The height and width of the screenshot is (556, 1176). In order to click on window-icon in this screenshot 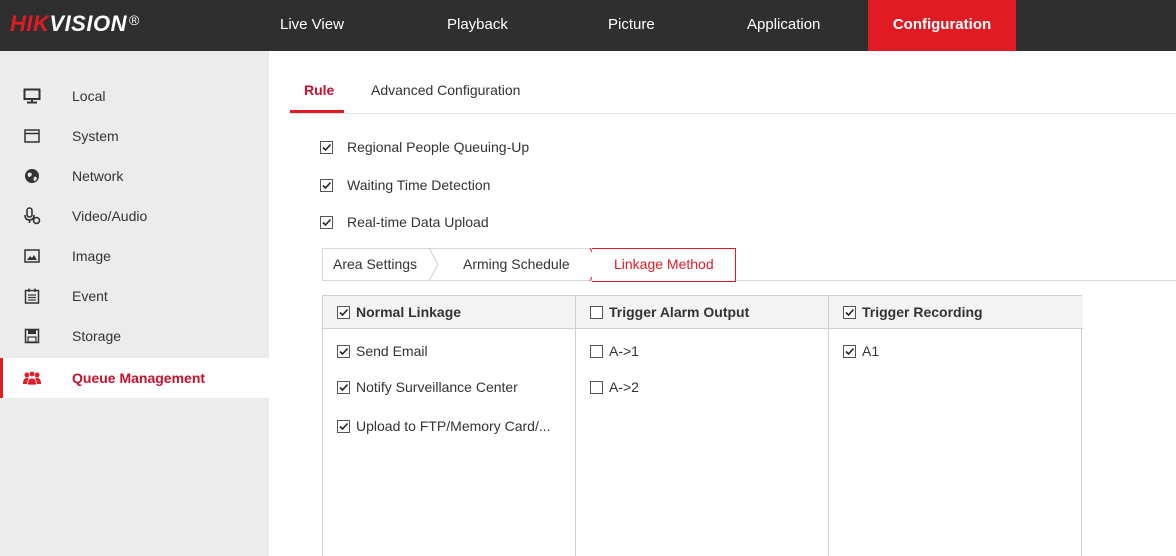, I will do `click(32, 136)`.